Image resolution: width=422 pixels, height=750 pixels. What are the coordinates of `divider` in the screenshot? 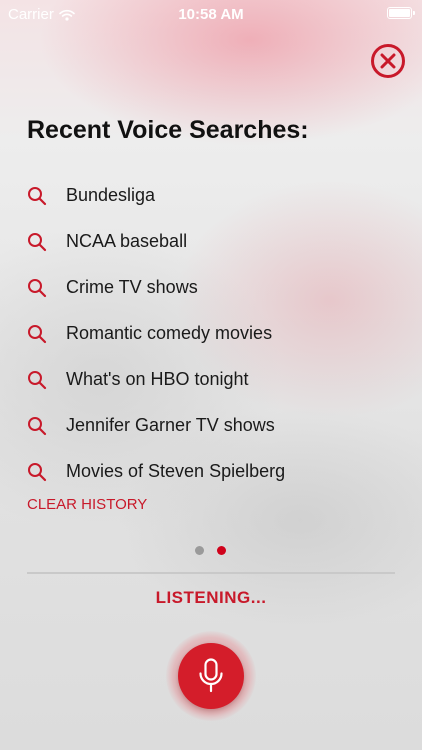 It's located at (211, 573).